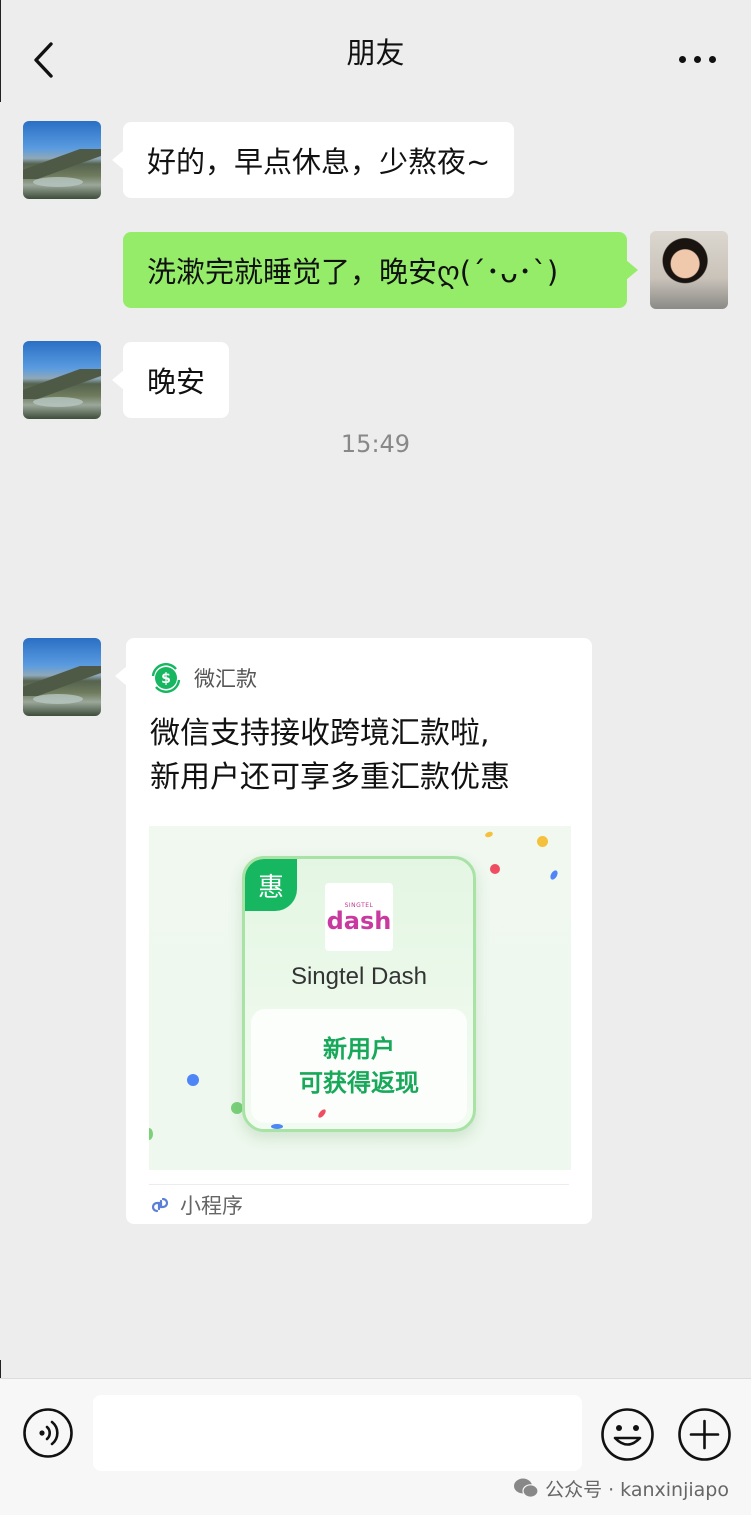  Describe the element at coordinates (359, 994) in the screenshot. I see `promo-card: 惠 SINGTEL dash Singtel Dash 新用户 可获得返现` at that location.